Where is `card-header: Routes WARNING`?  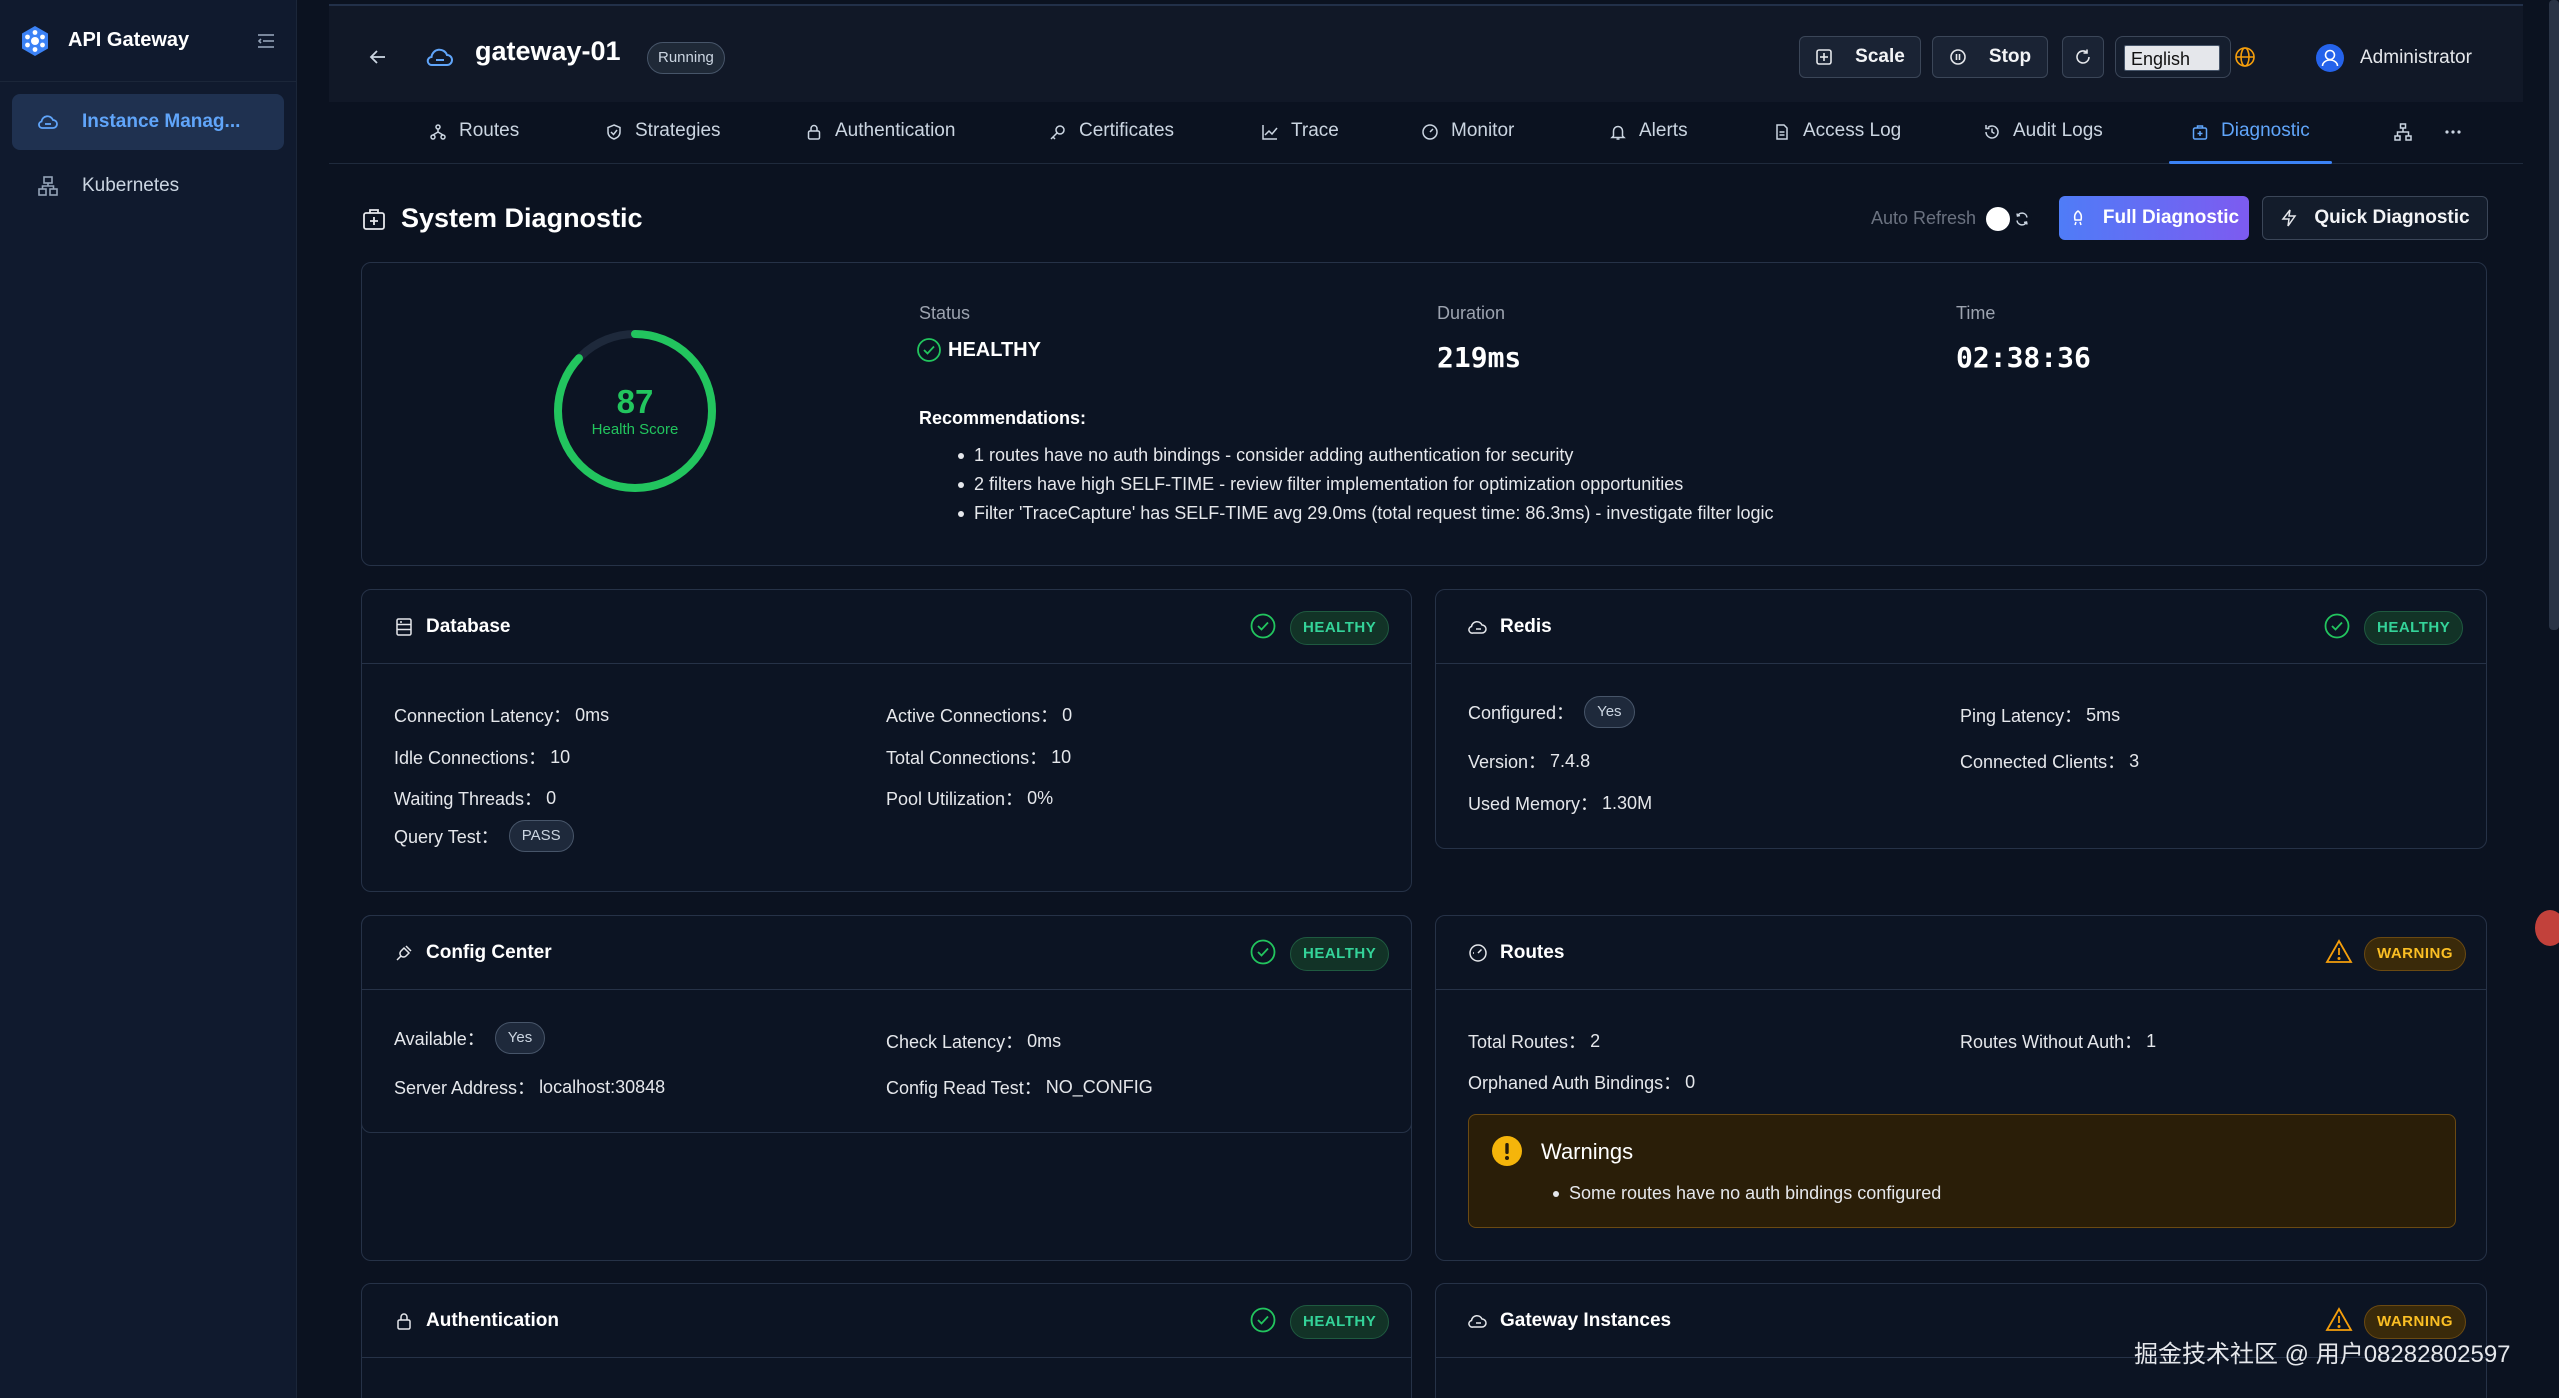
card-header: Routes WARNING is located at coordinates (1961, 953).